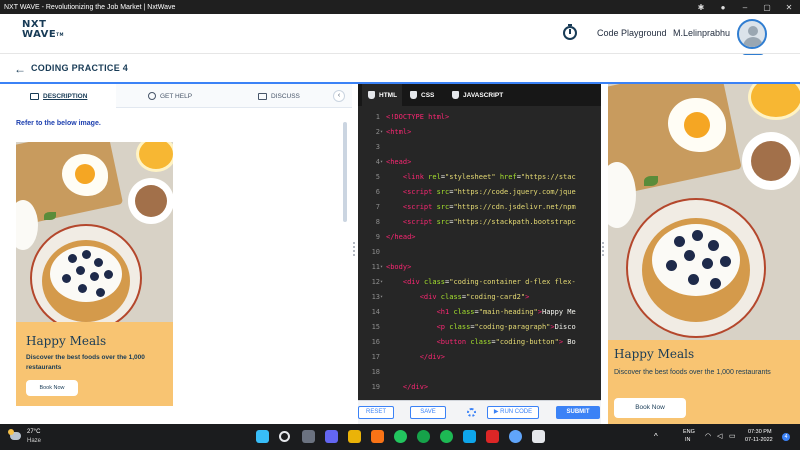 Image resolution: width=800 pixels, height=450 pixels. What do you see at coordinates (382, 95) in the screenshot?
I see `tab-html: HTML` at bounding box center [382, 95].